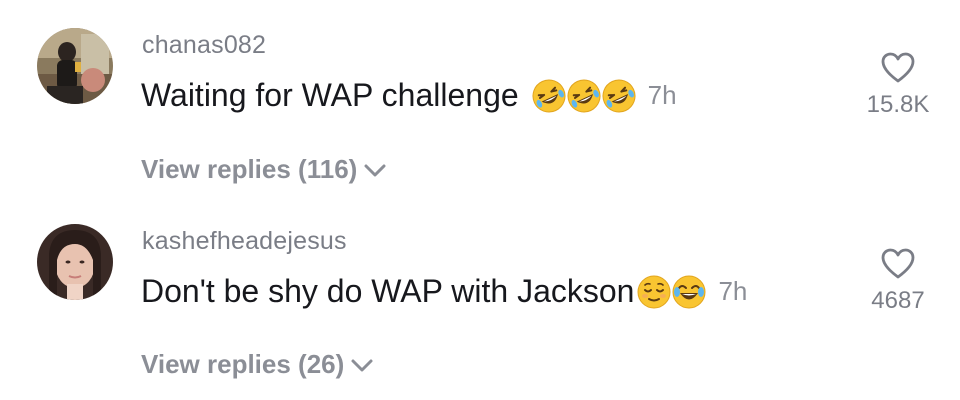 This screenshot has width=960, height=400. I want to click on like-count: 15.8K, so click(898, 104).